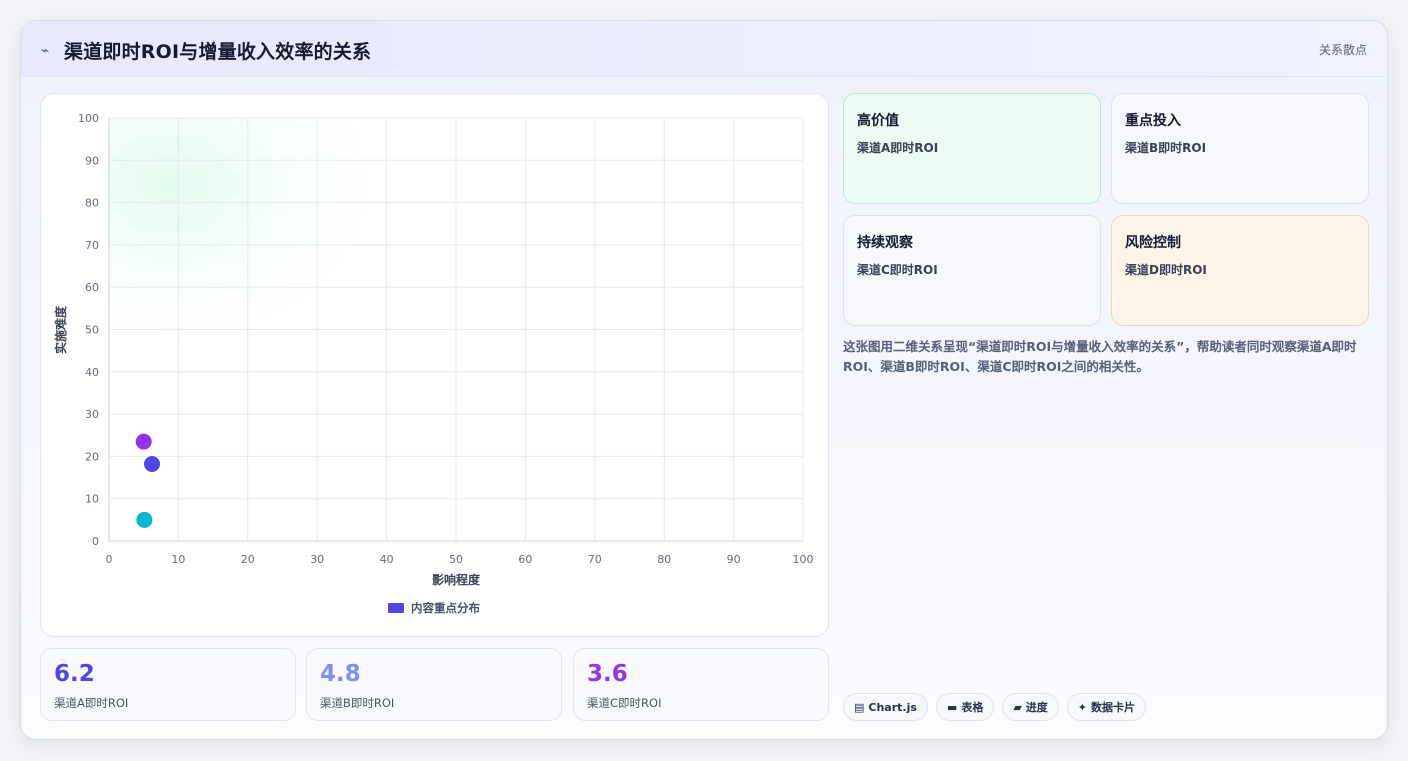 This screenshot has height=761, width=1408. What do you see at coordinates (387, 559) in the screenshot?
I see `x-tick-label: 40` at bounding box center [387, 559].